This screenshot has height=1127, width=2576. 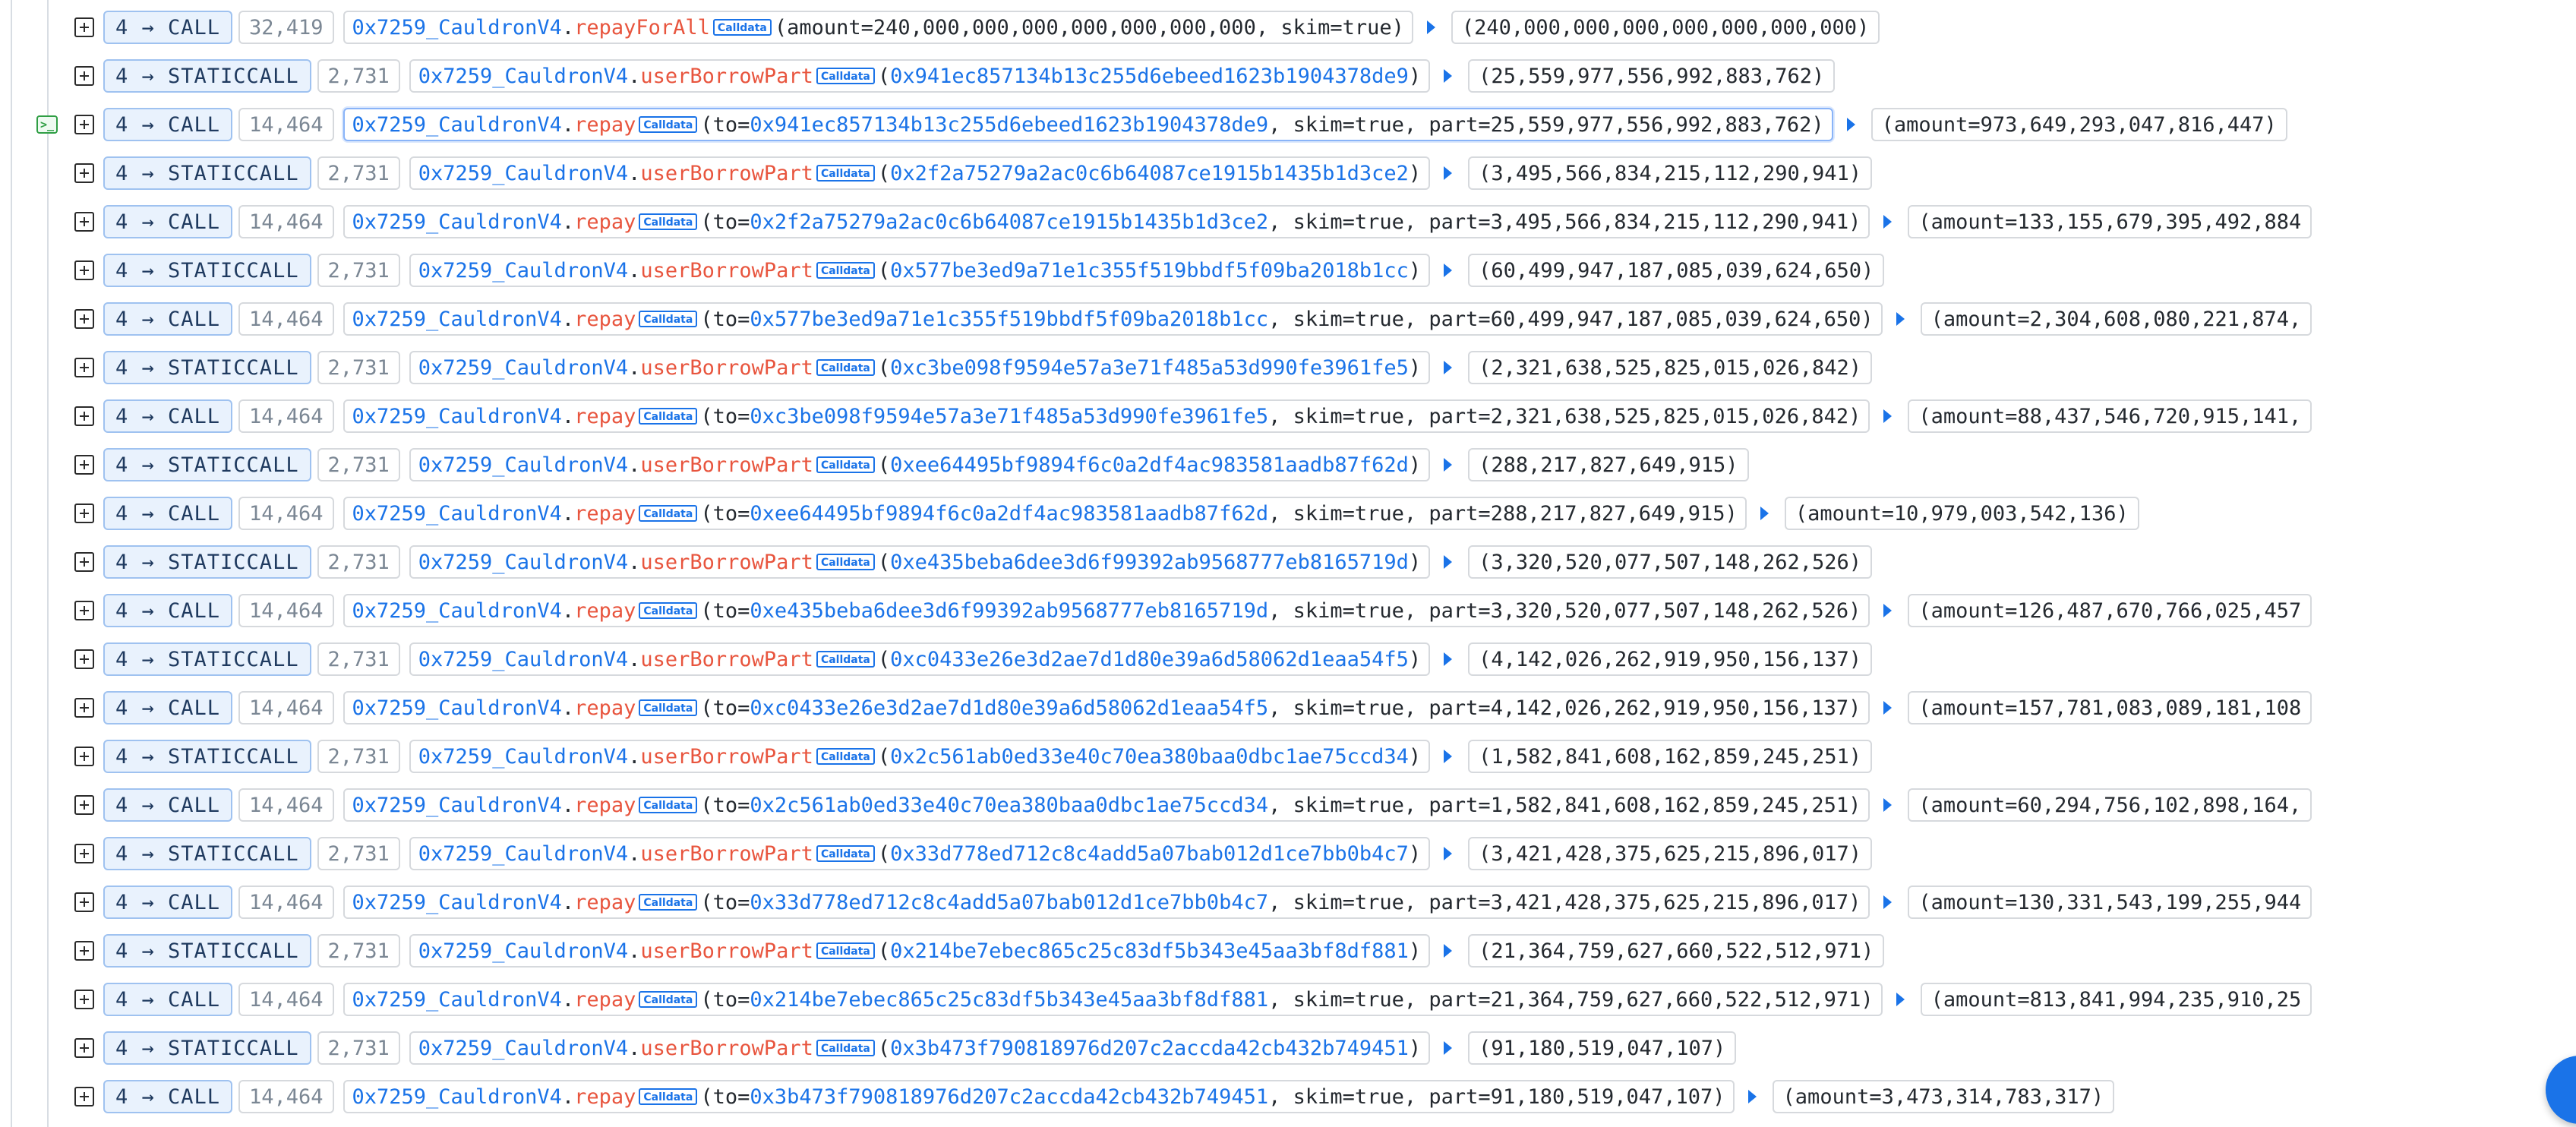 What do you see at coordinates (642, 27) in the screenshot?
I see `method-name: repayForAll` at bounding box center [642, 27].